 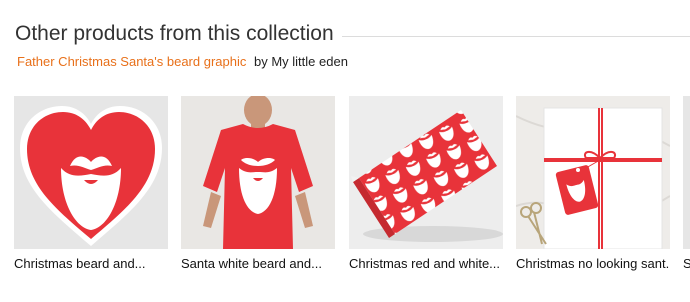 What do you see at coordinates (131, 61) in the screenshot?
I see `collection-link: Father Christmas Santa's beard graphic` at bounding box center [131, 61].